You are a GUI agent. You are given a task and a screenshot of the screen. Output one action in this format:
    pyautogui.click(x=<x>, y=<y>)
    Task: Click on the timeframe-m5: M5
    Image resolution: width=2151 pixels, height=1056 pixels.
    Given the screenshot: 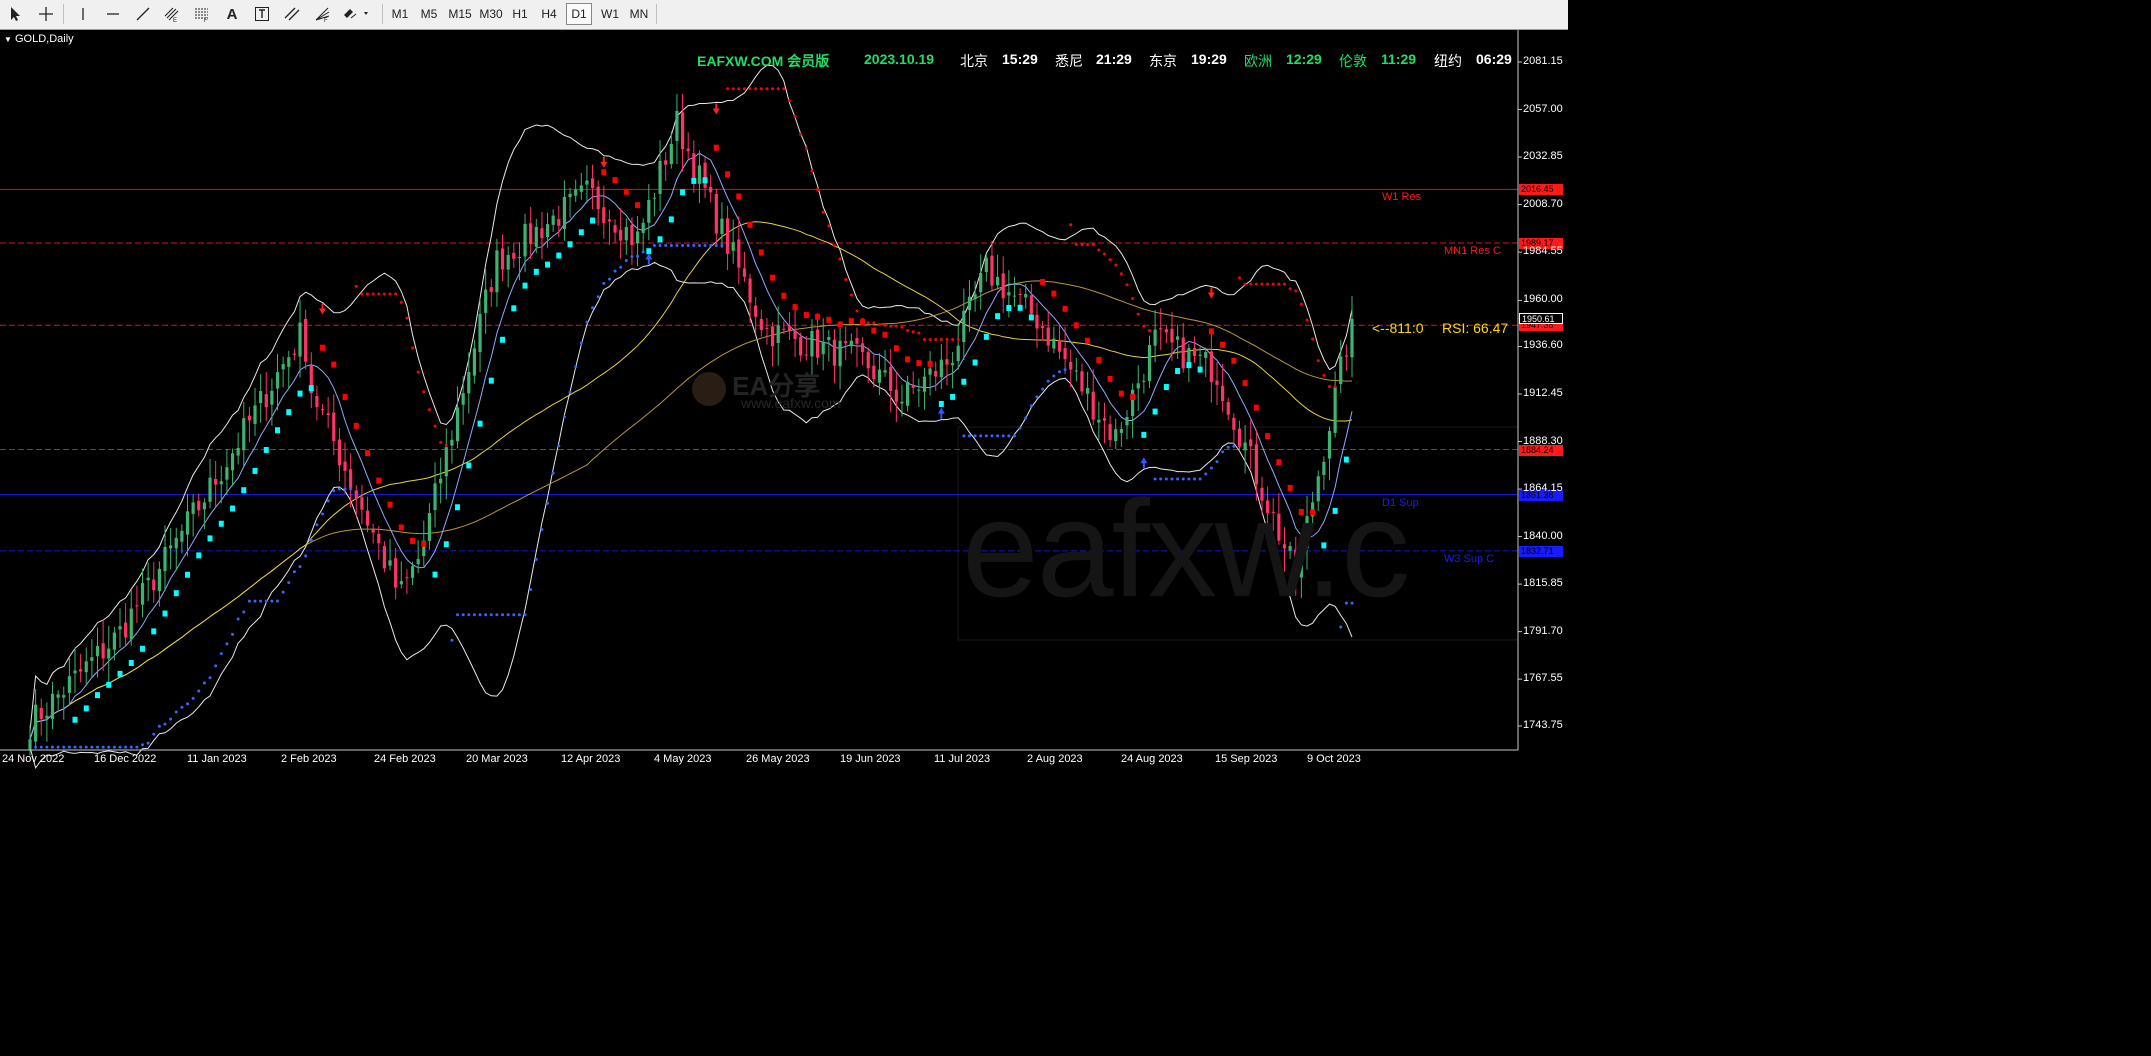 What is the action you would take?
    pyautogui.click(x=429, y=14)
    